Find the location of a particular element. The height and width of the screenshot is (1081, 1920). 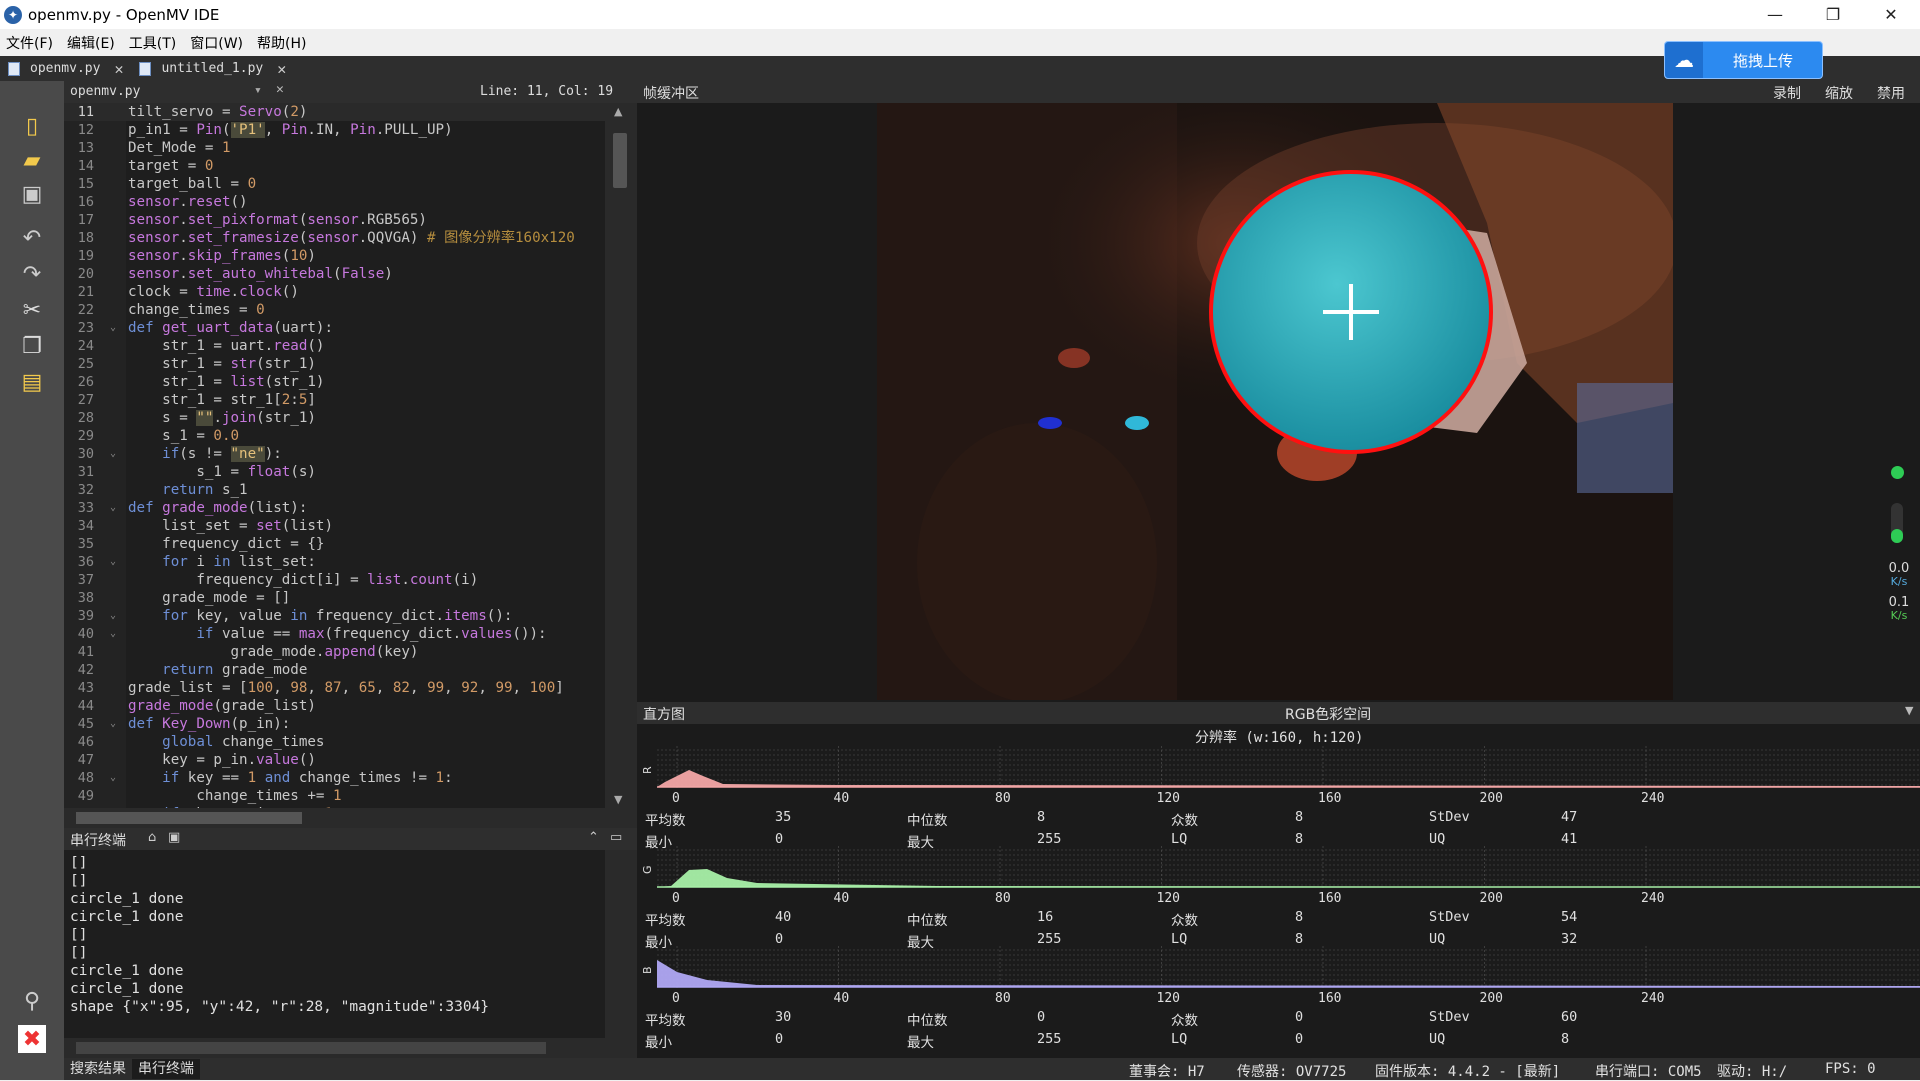

chevron-down-icon: ▼ is located at coordinates (1909, 710).